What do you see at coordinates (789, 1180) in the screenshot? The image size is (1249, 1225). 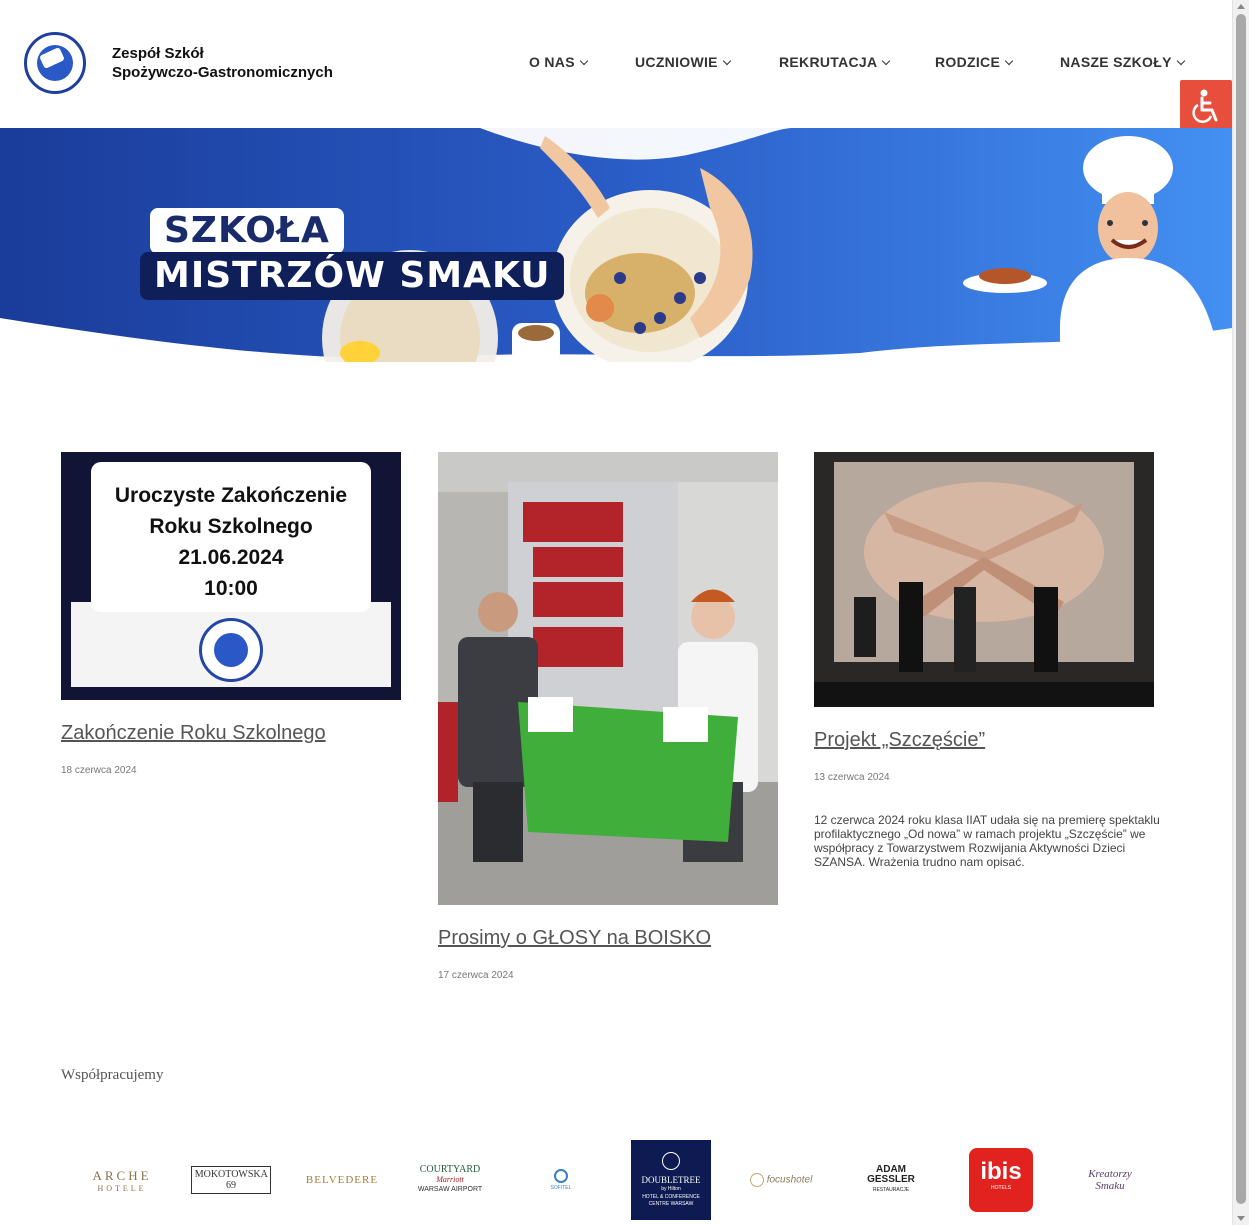 I see `partner-name: focushotel` at bounding box center [789, 1180].